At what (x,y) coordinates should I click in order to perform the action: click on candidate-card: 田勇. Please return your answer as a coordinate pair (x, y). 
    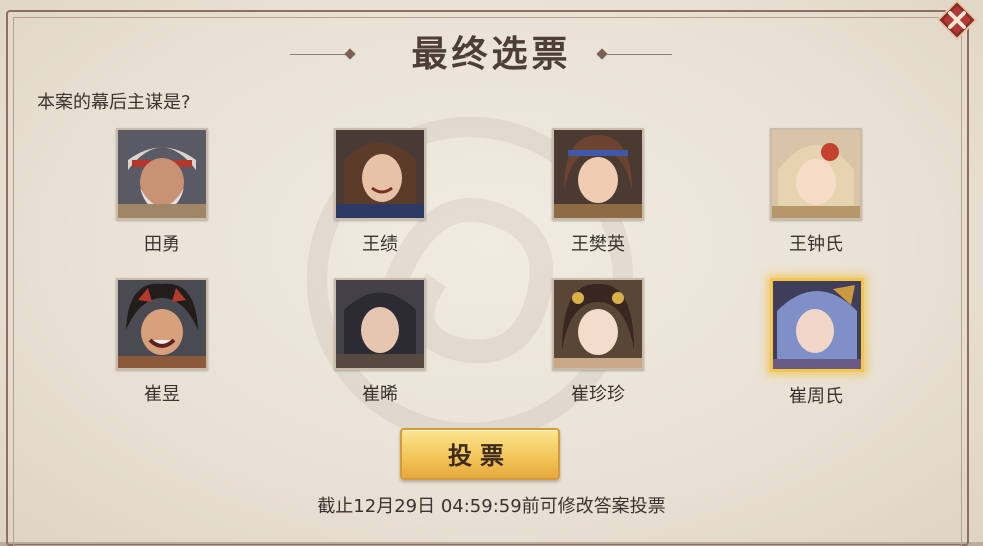
    Looking at the image, I should click on (162, 192).